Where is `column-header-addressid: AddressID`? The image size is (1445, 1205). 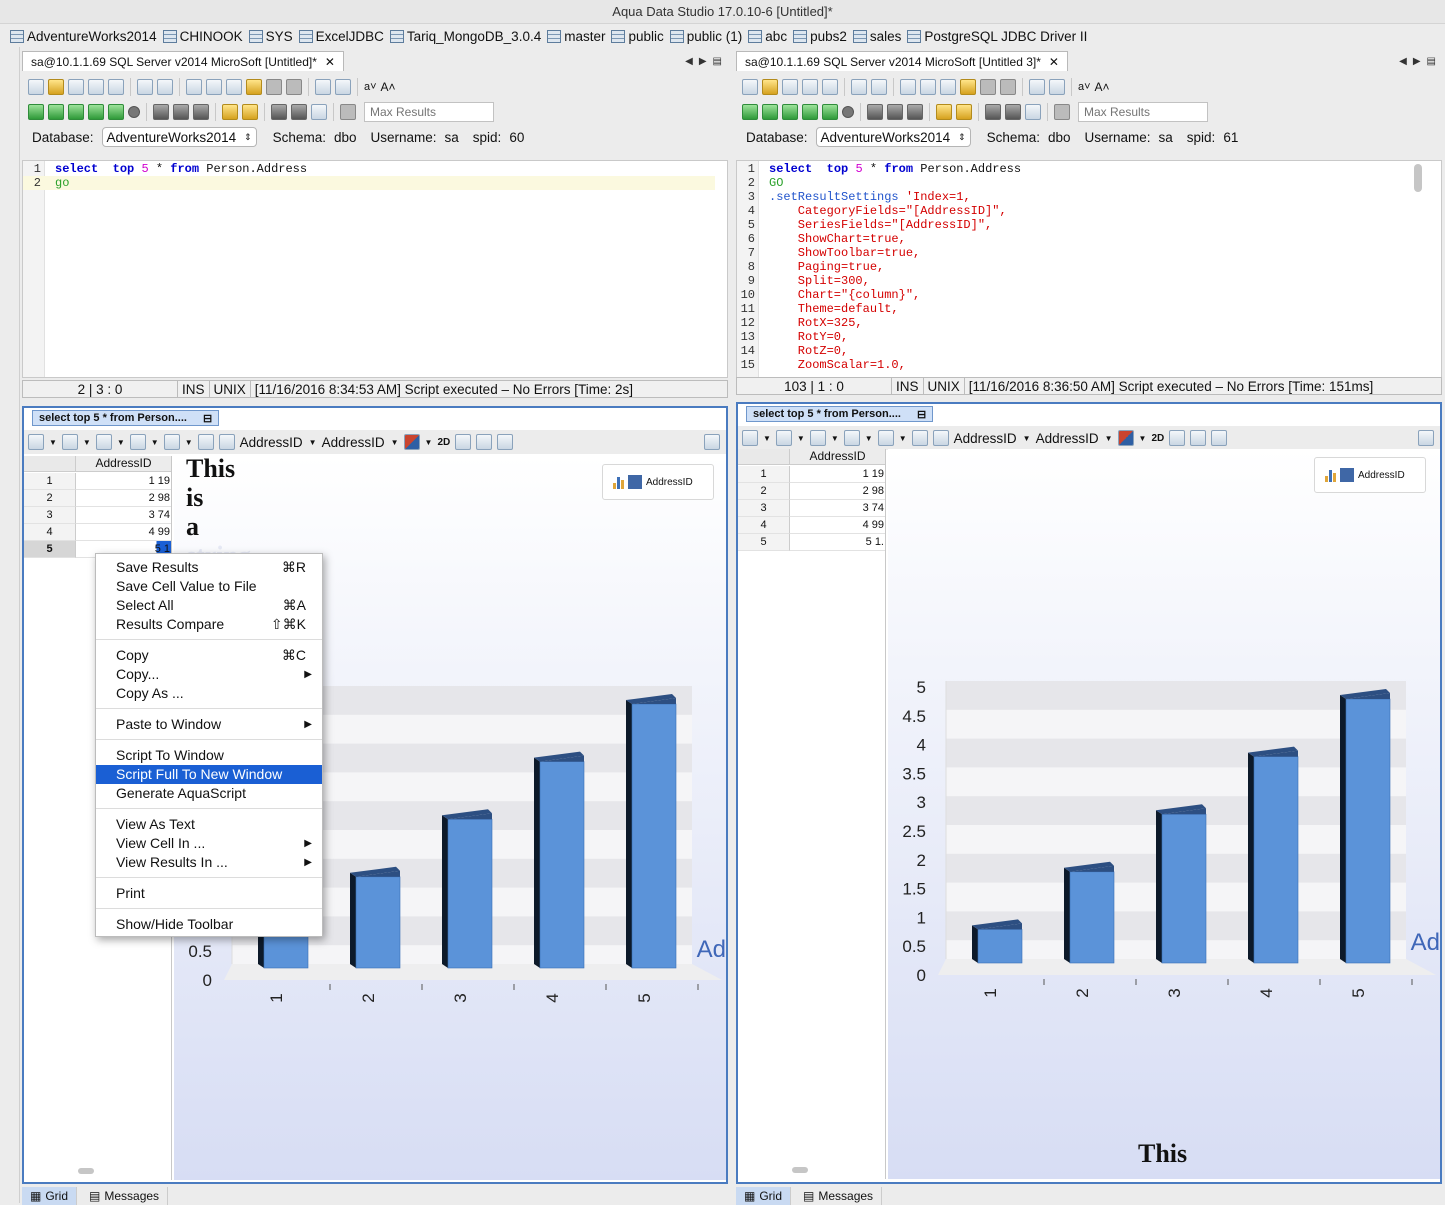 column-header-addressid: AddressID is located at coordinates (123, 464).